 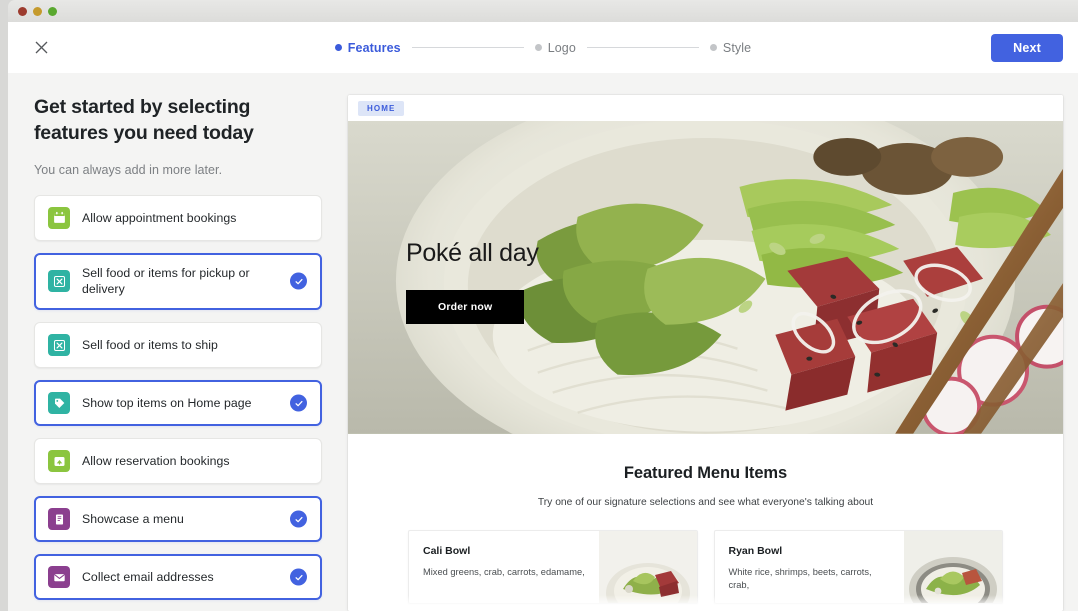 I want to click on featured-title: Featured Menu Items, so click(x=705, y=473).